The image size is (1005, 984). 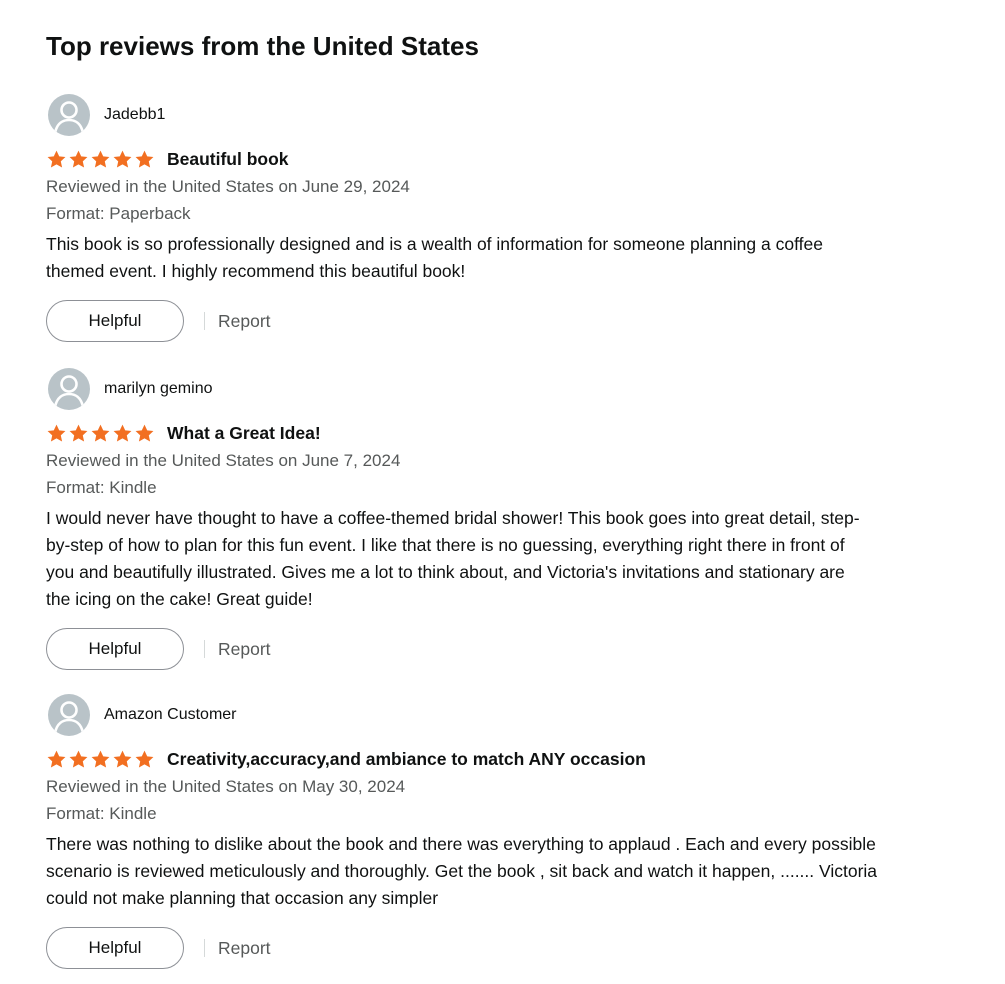 I want to click on section-title: Top reviews from the United States, so click(x=262, y=46).